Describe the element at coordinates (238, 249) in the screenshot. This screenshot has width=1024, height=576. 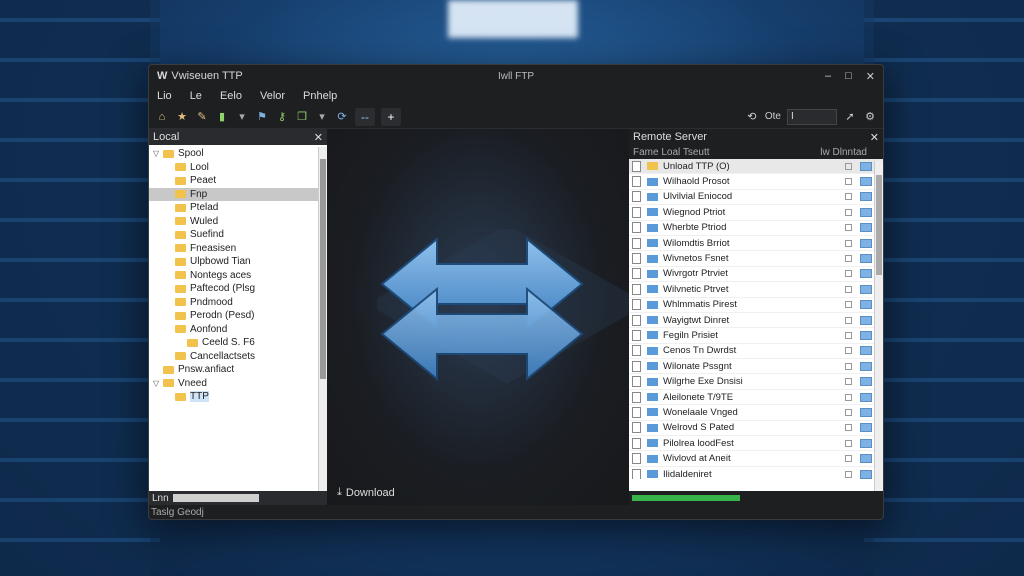
I see `tree-item: Fneasisen` at that location.